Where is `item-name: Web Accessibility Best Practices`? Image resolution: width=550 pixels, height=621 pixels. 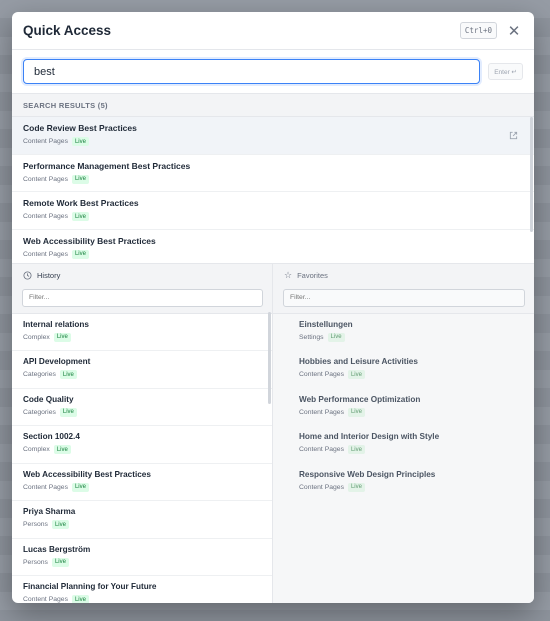
item-name: Web Accessibility Best Practices is located at coordinates (87, 474).